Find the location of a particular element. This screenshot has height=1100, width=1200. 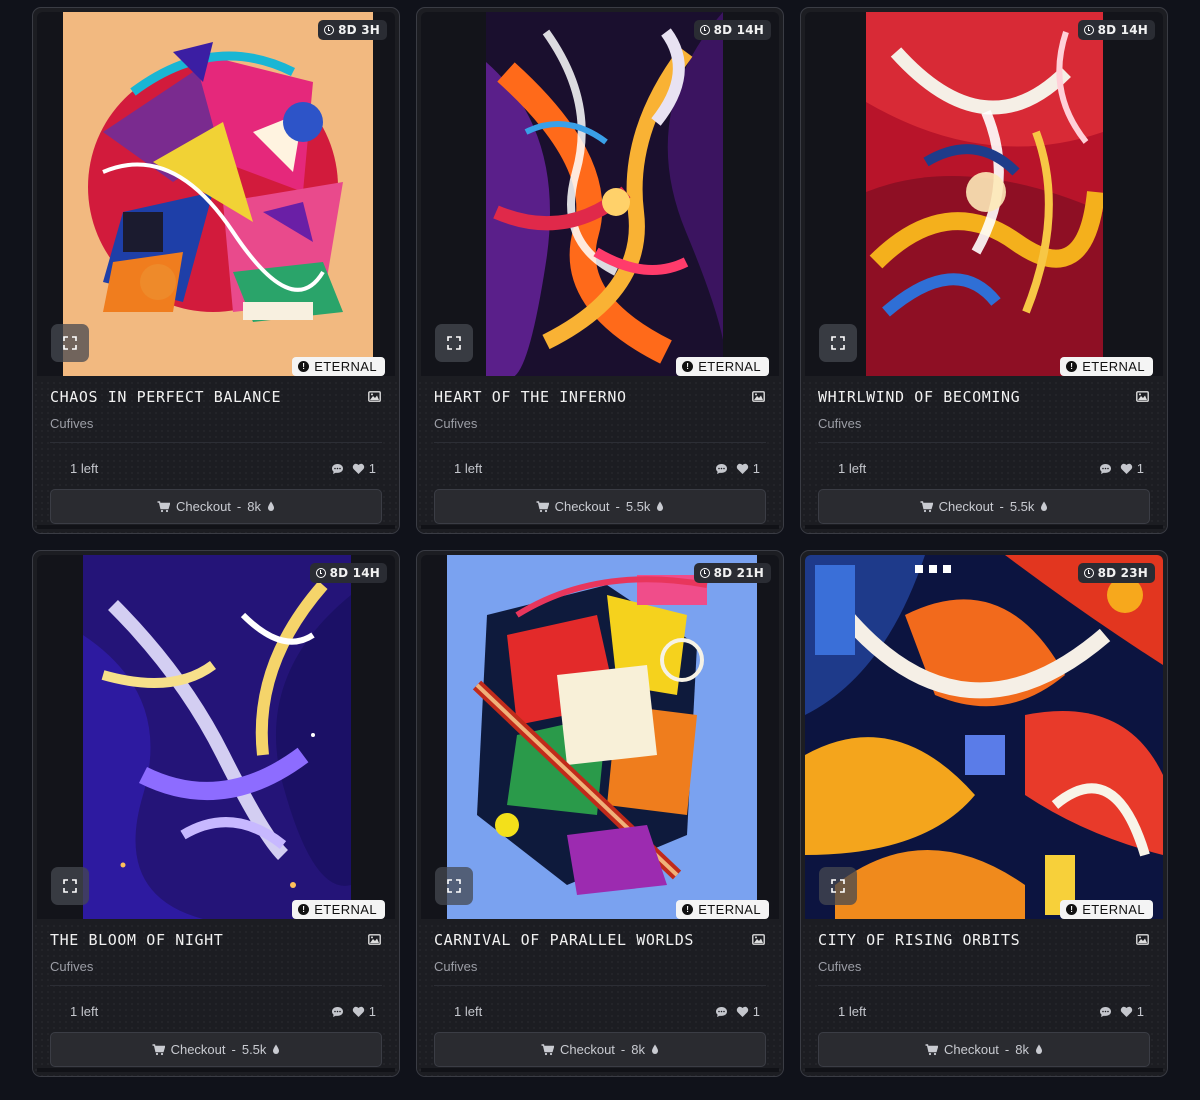

artwork-media: 8D 3H is located at coordinates (216, 194).